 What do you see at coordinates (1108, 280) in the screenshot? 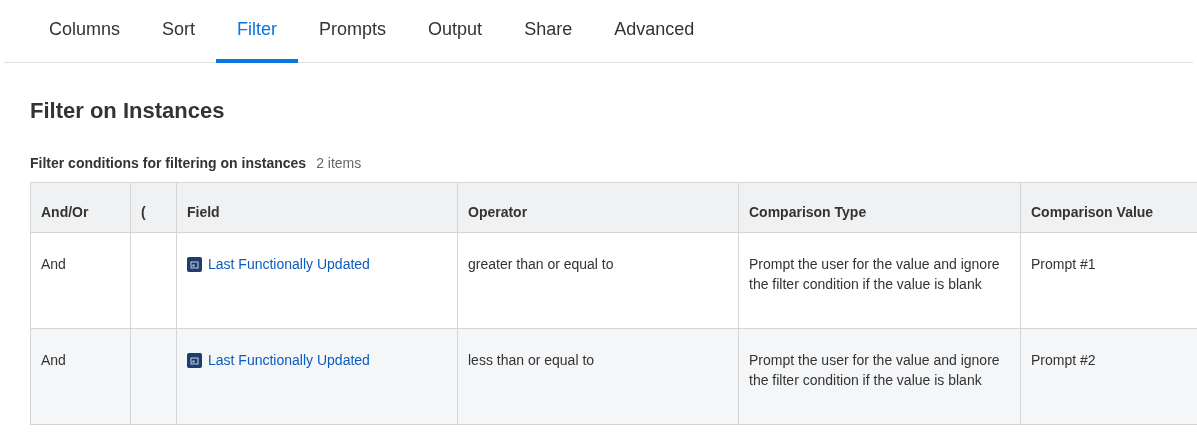
I see `table-cell: Prompt #1` at bounding box center [1108, 280].